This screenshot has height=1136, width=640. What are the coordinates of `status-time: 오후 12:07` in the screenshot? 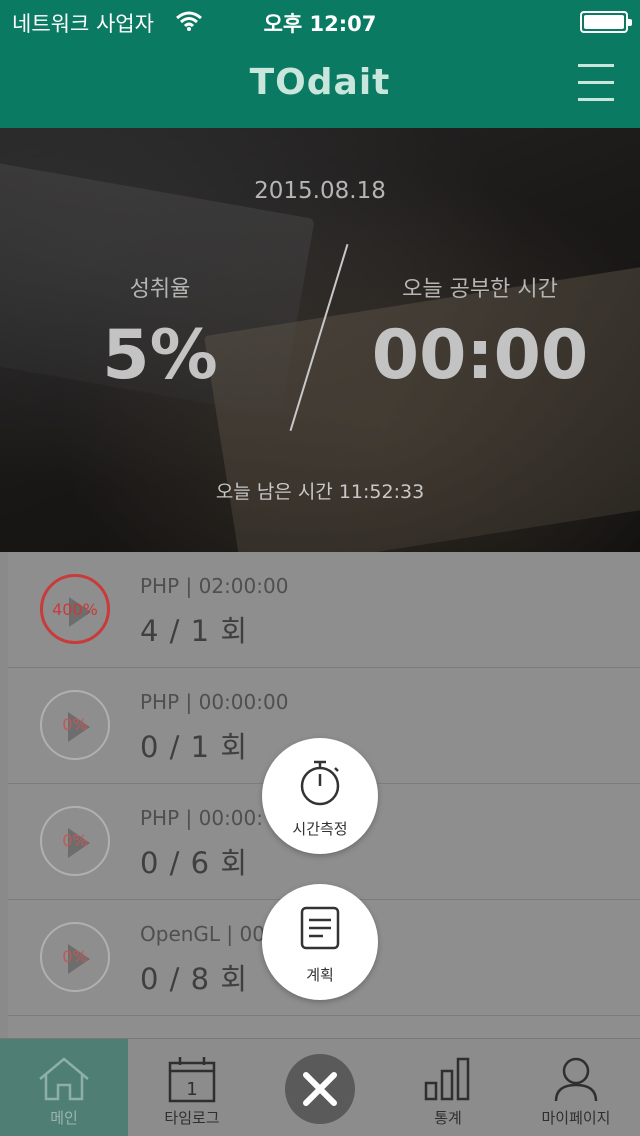 It's located at (320, 24).